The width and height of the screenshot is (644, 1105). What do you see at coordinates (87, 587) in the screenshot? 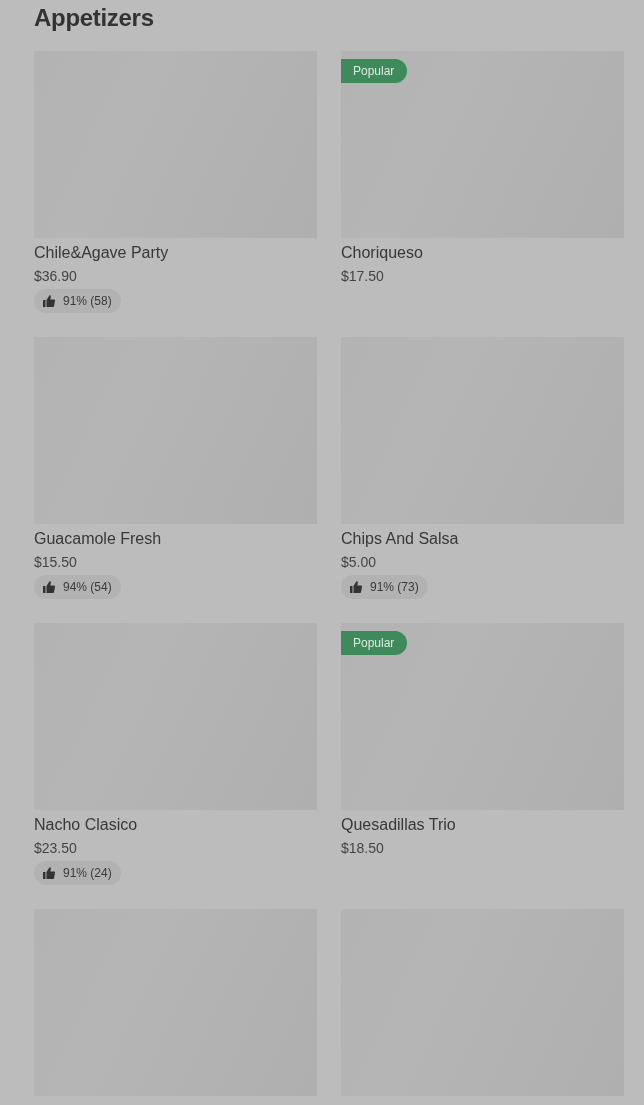
I see `rating-text: 94% (54)` at bounding box center [87, 587].